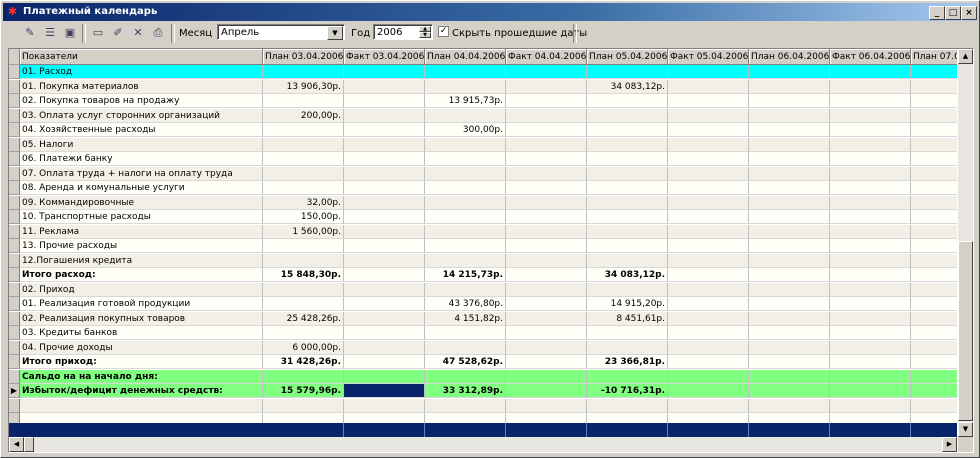 The image size is (980, 458). Describe the element at coordinates (483, 347) in the screenshot. I see `table-row: 04. Прочие доходы 6 000,00р.` at that location.